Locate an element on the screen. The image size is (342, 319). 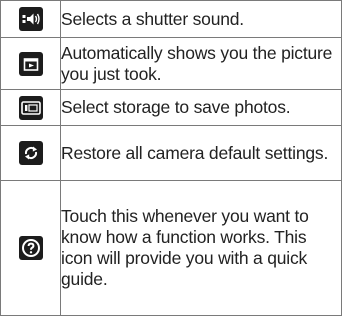
reset-icon is located at coordinates (30, 153).